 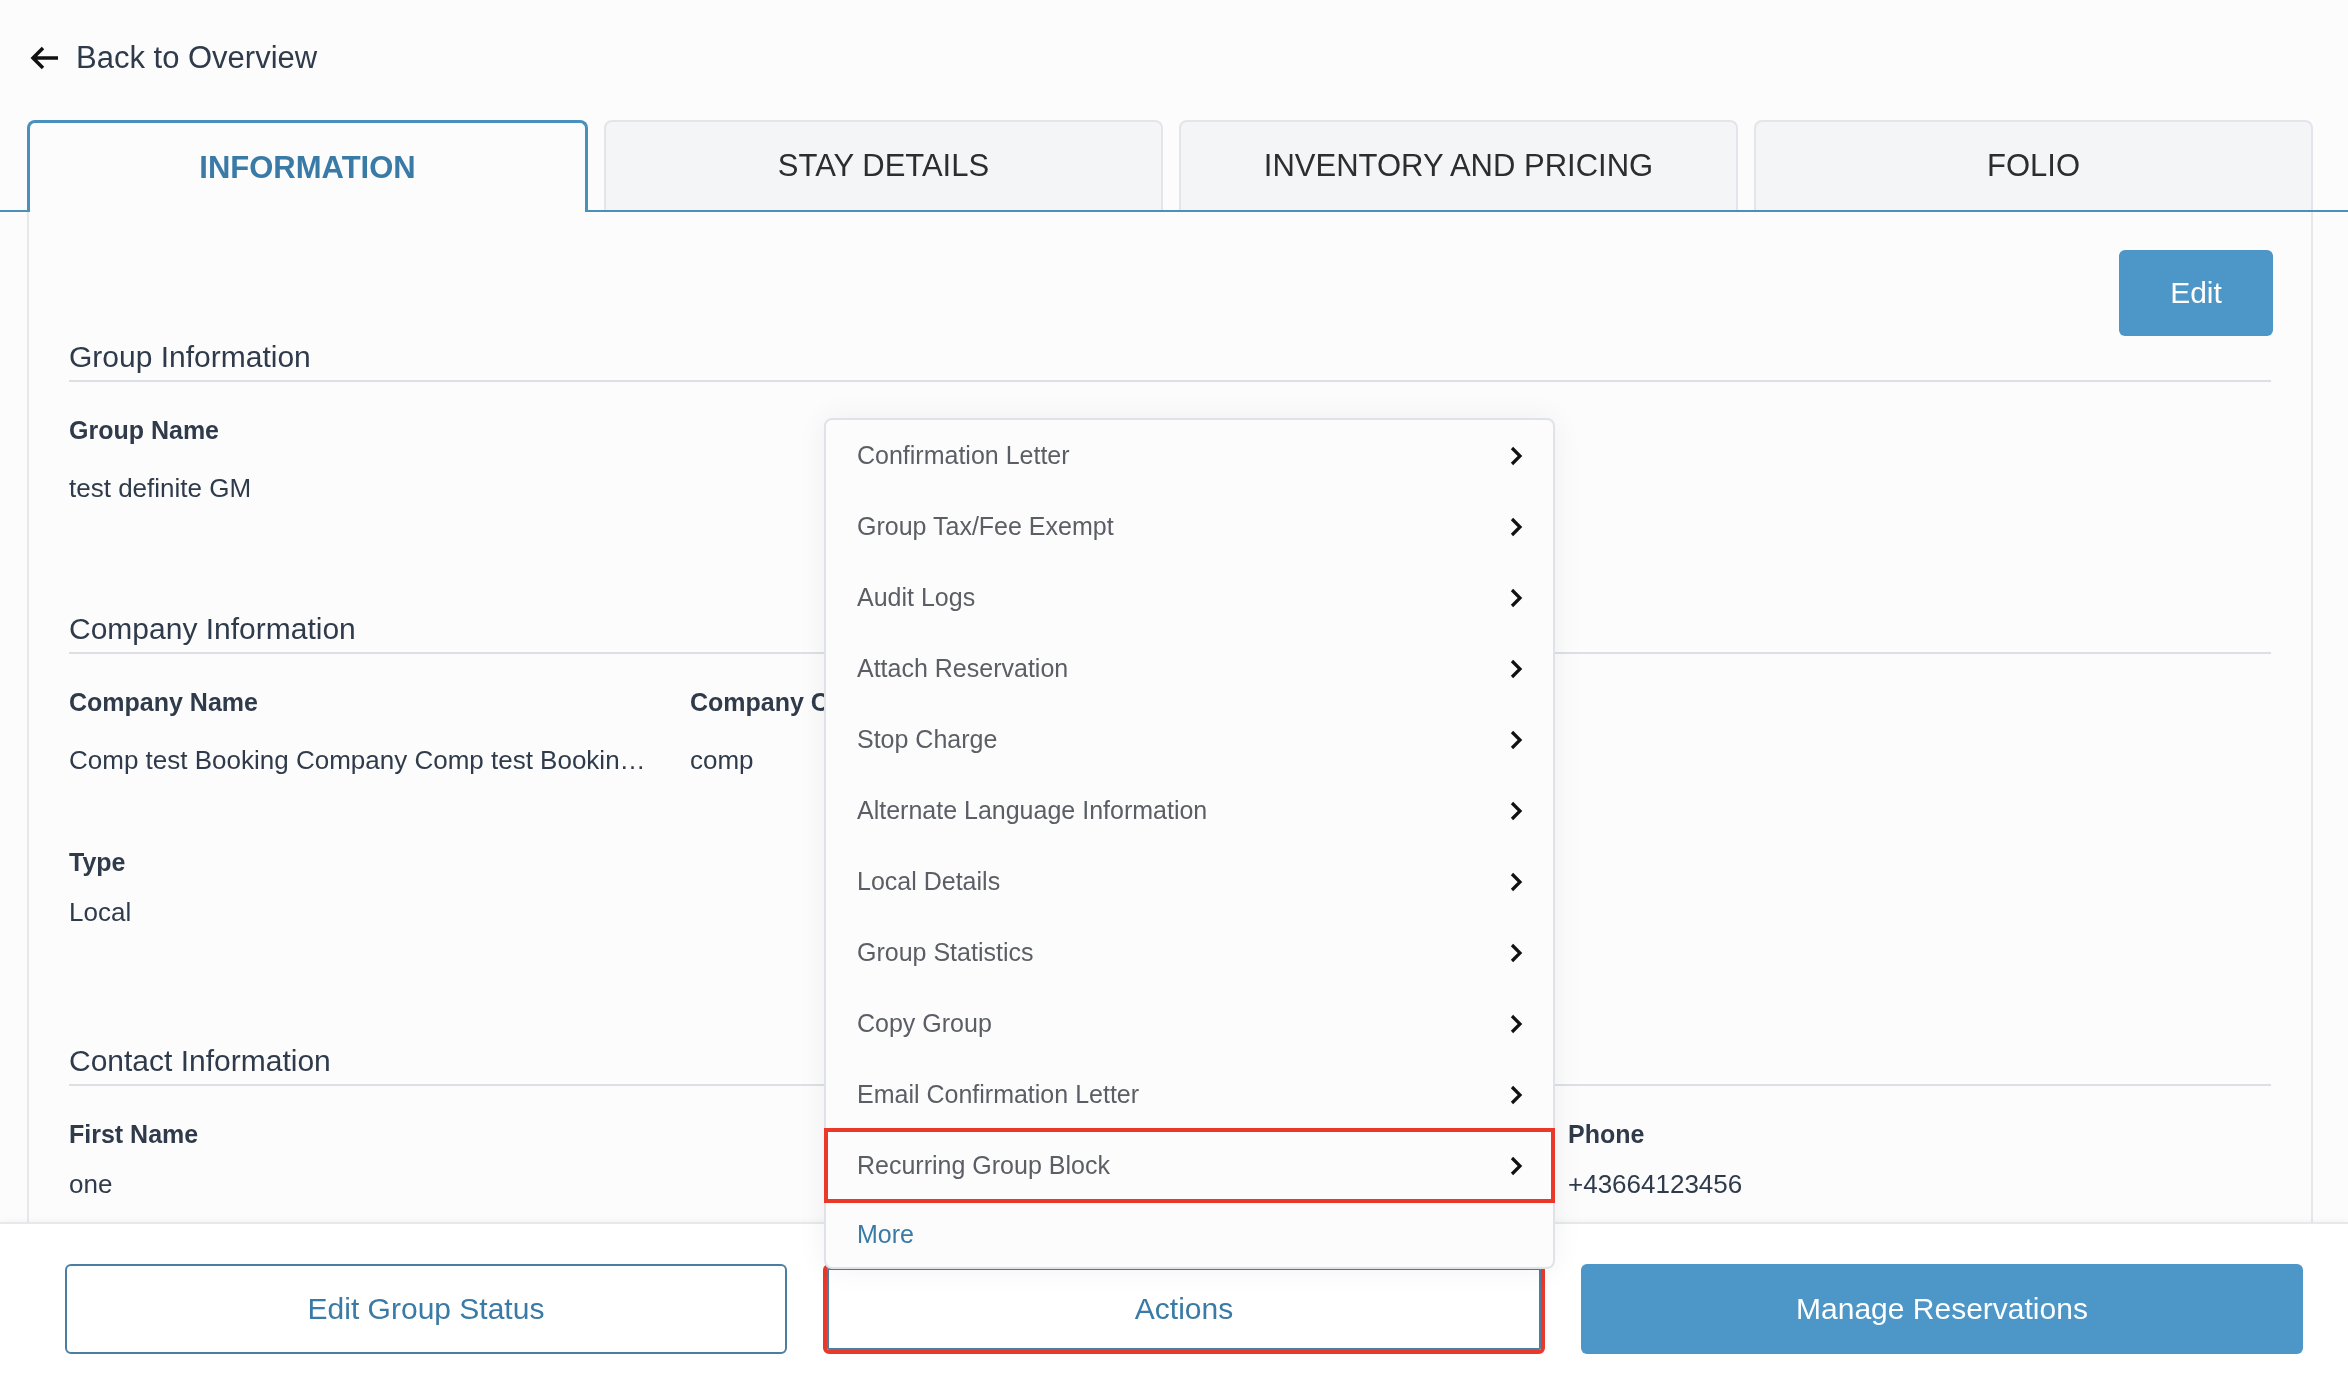 What do you see at coordinates (160, 488) in the screenshot?
I see `field-value: test definite GM` at bounding box center [160, 488].